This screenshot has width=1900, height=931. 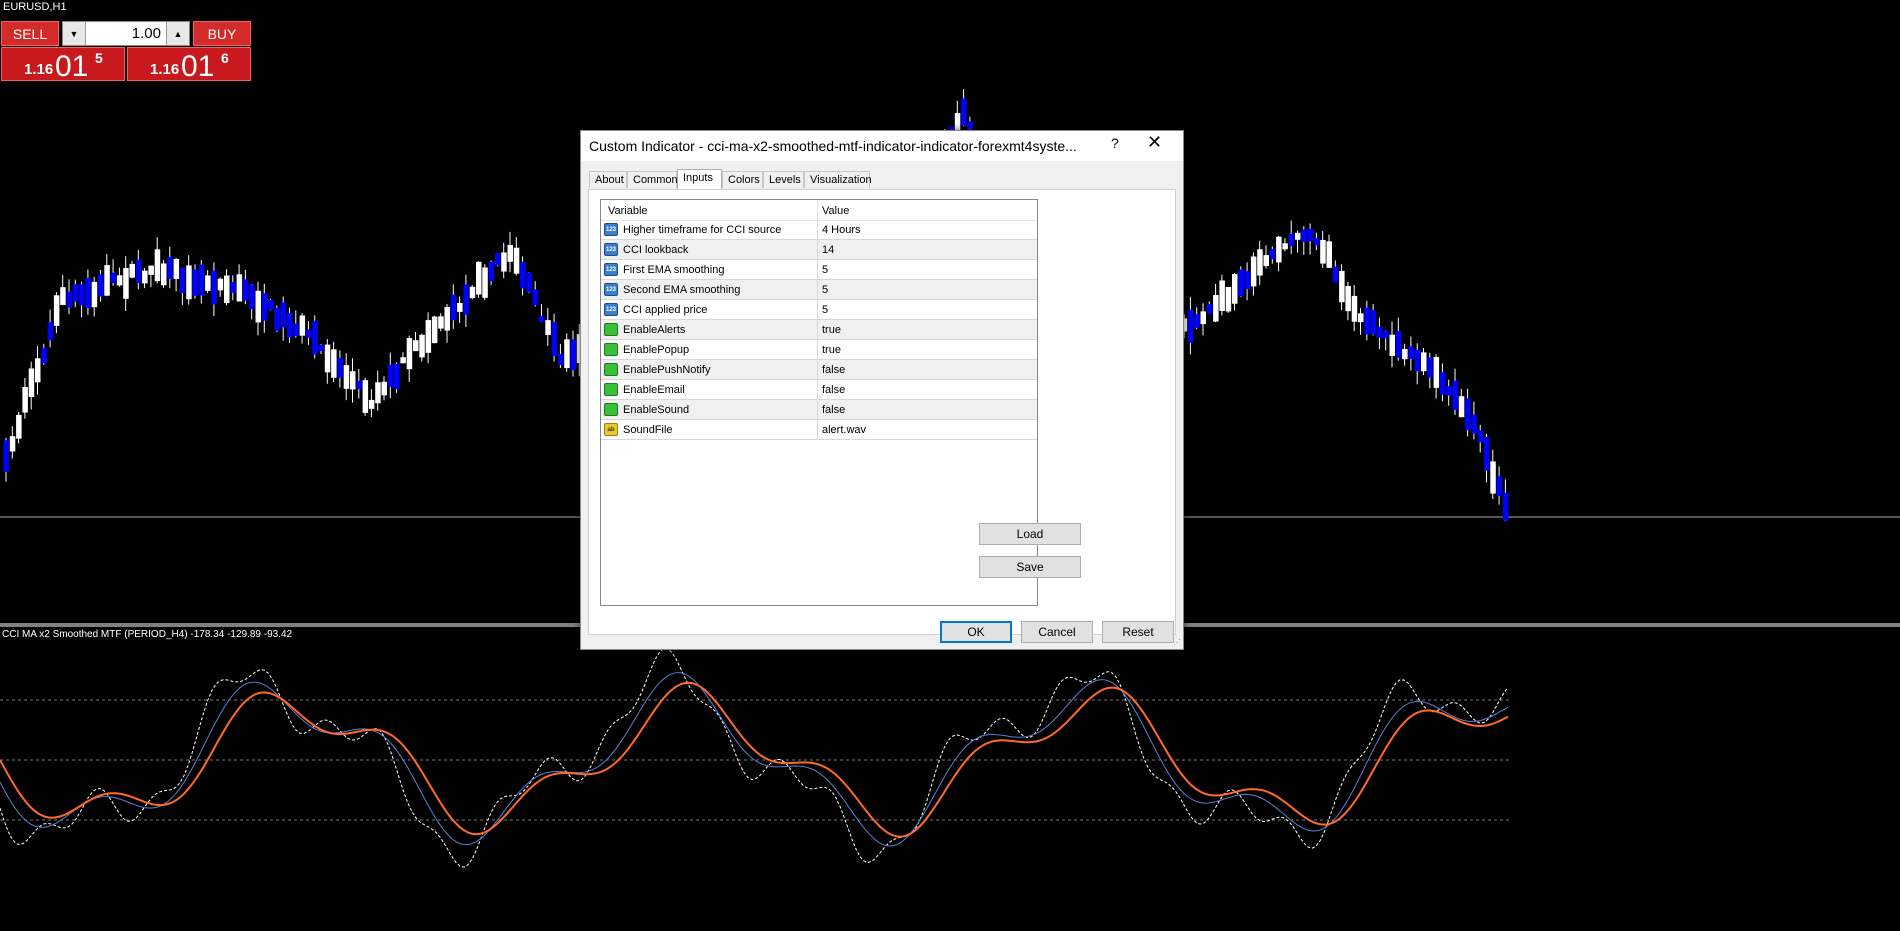 What do you see at coordinates (72, 66) in the screenshot?
I see `bid-price-pips: 01` at bounding box center [72, 66].